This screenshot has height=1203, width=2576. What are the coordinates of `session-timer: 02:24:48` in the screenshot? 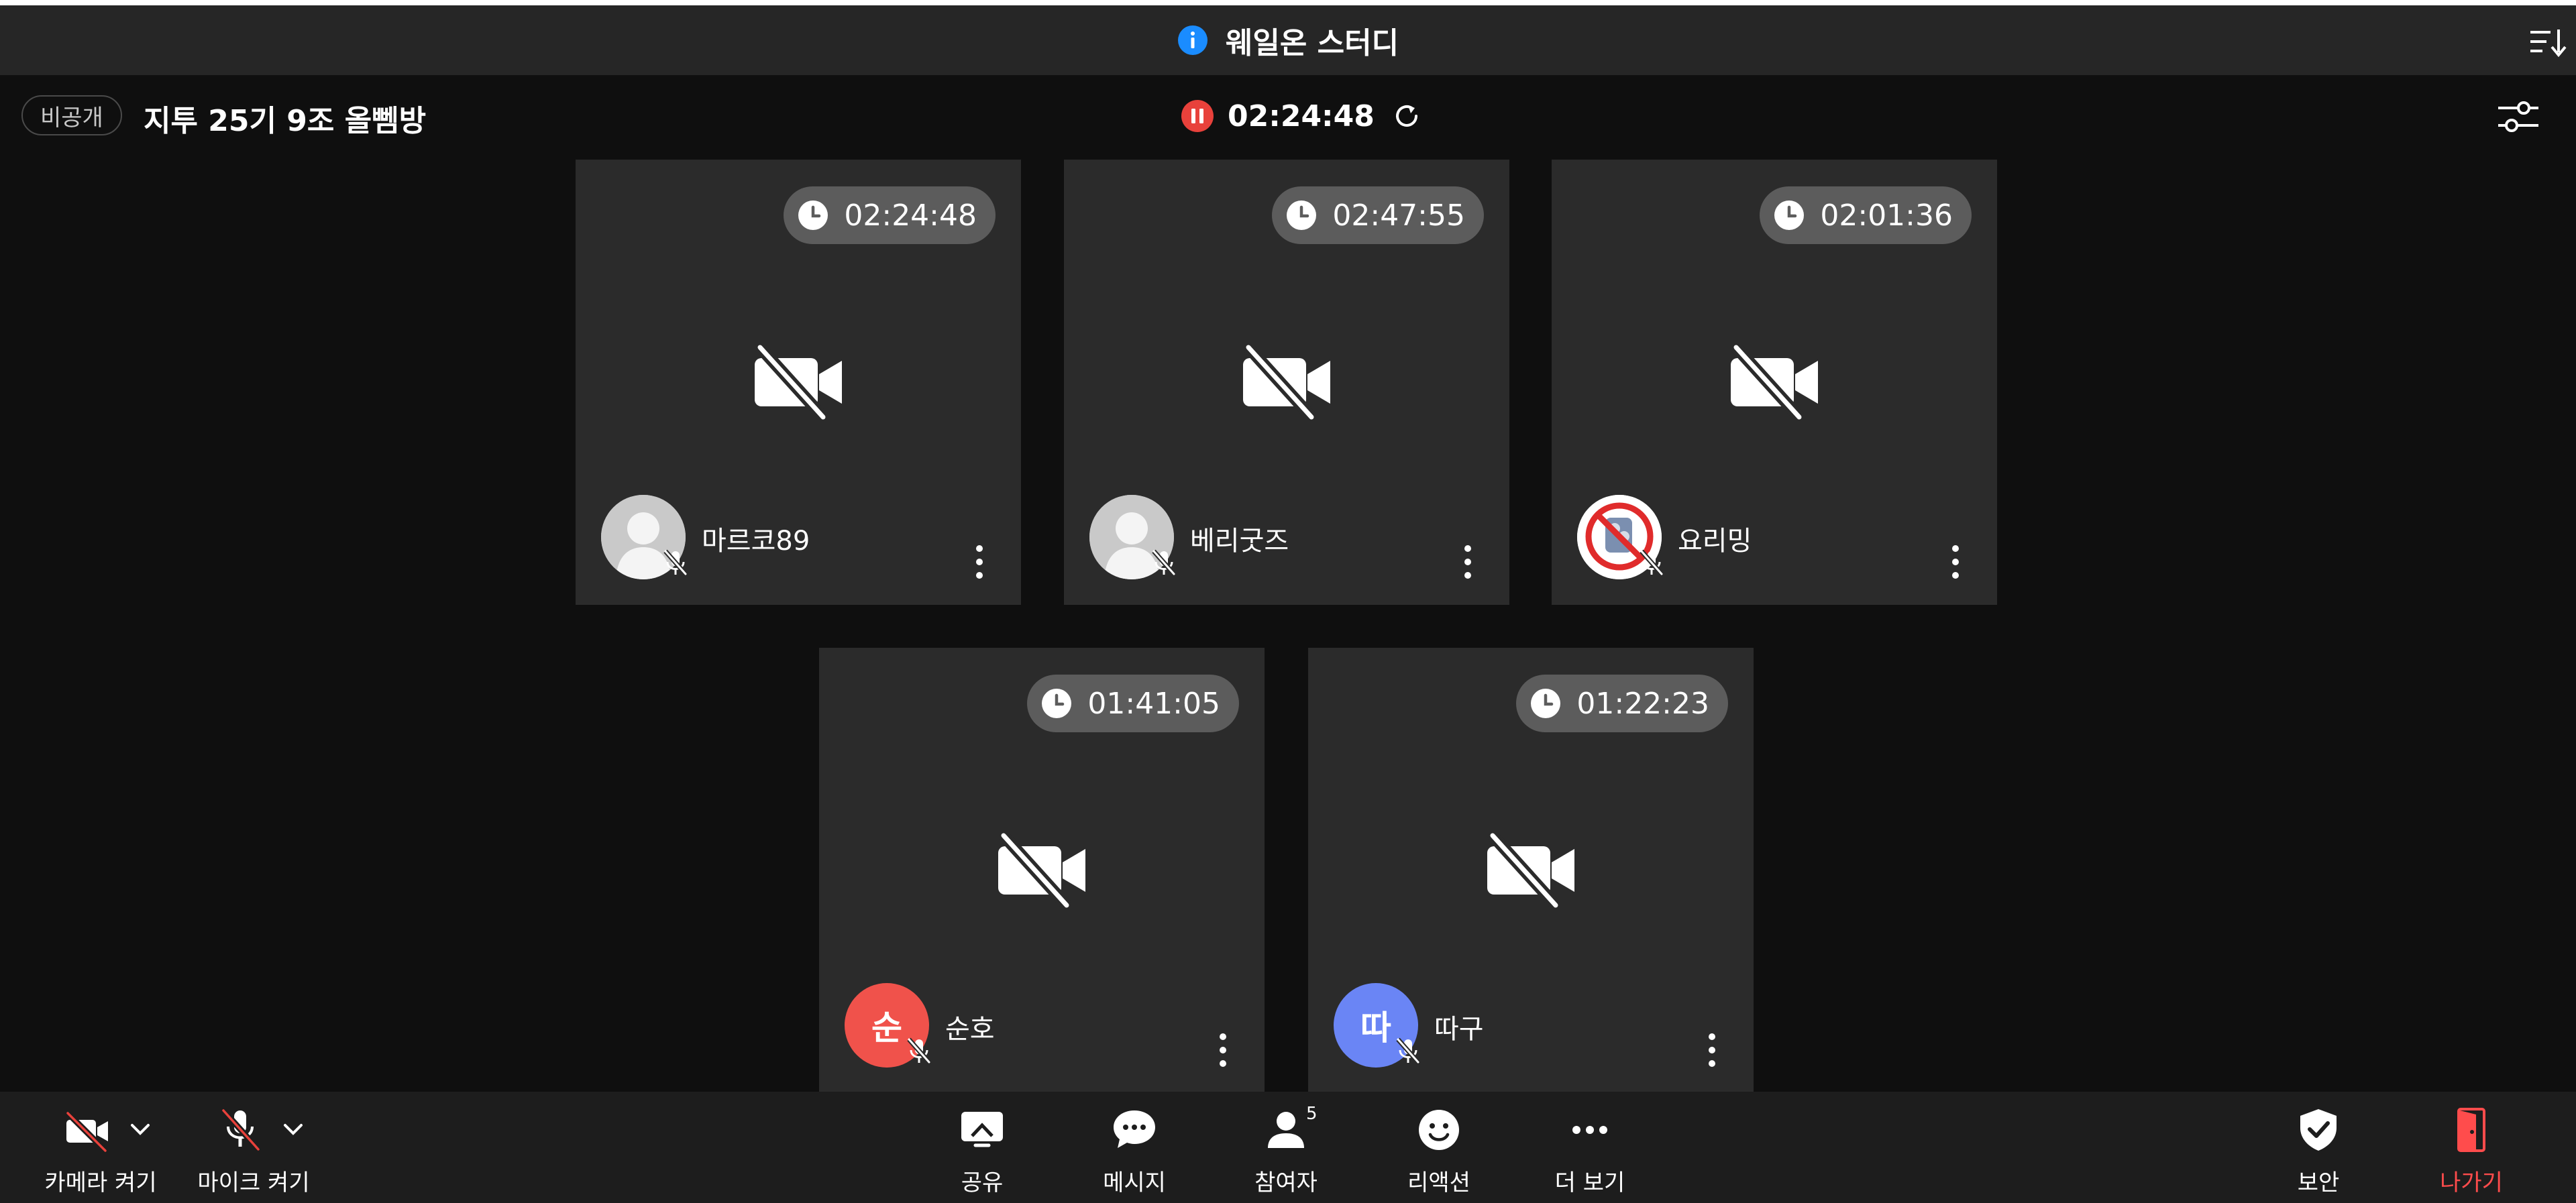 It's located at (1301, 116).